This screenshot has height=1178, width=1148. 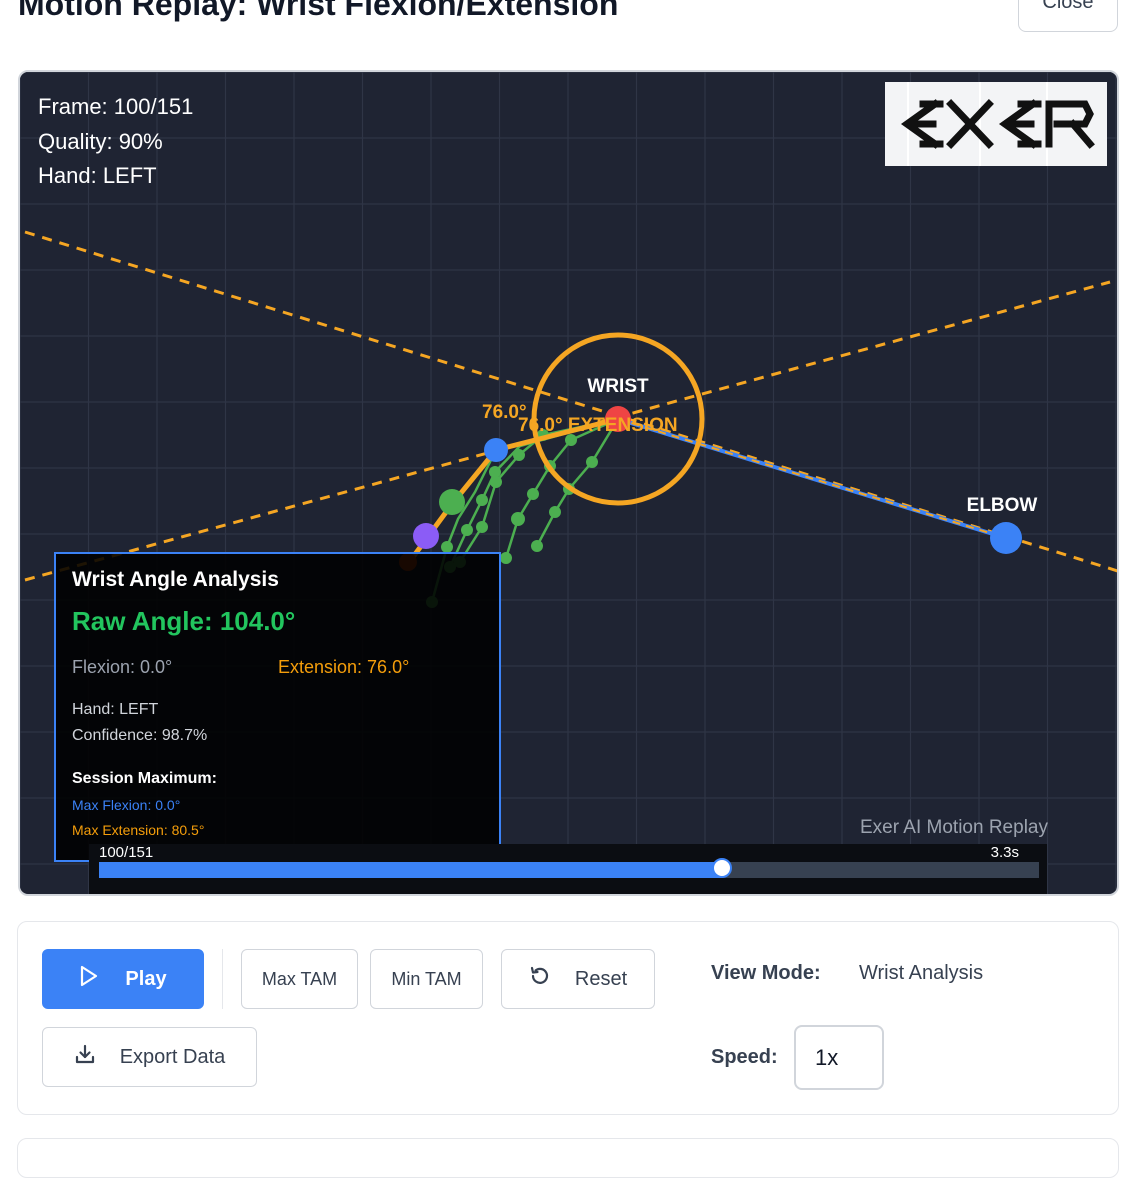 What do you see at coordinates (184, 621) in the screenshot?
I see `raw-angle: Raw Angle: 104.0°` at bounding box center [184, 621].